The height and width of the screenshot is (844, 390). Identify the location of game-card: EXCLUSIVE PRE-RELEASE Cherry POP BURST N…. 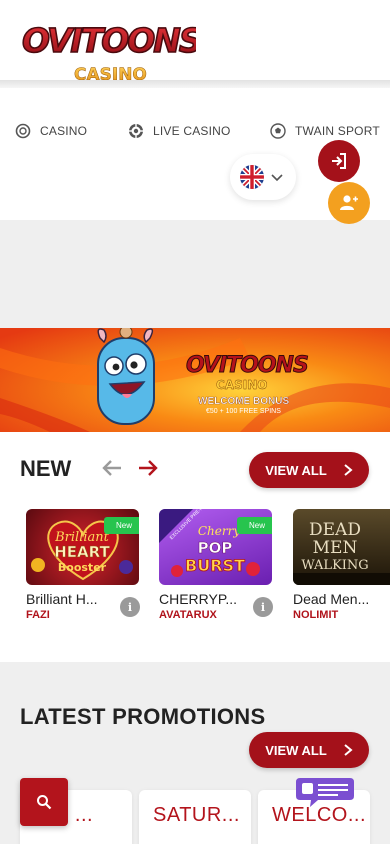
(217, 565).